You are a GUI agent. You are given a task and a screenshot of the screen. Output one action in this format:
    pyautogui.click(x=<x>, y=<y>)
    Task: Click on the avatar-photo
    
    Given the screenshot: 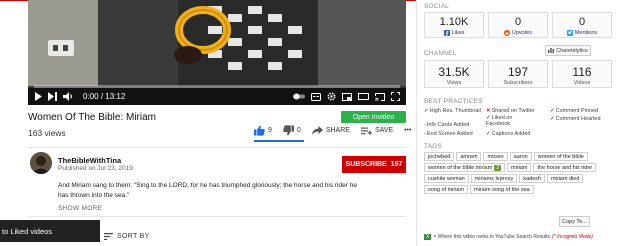 What is the action you would take?
    pyautogui.click(x=41, y=163)
    